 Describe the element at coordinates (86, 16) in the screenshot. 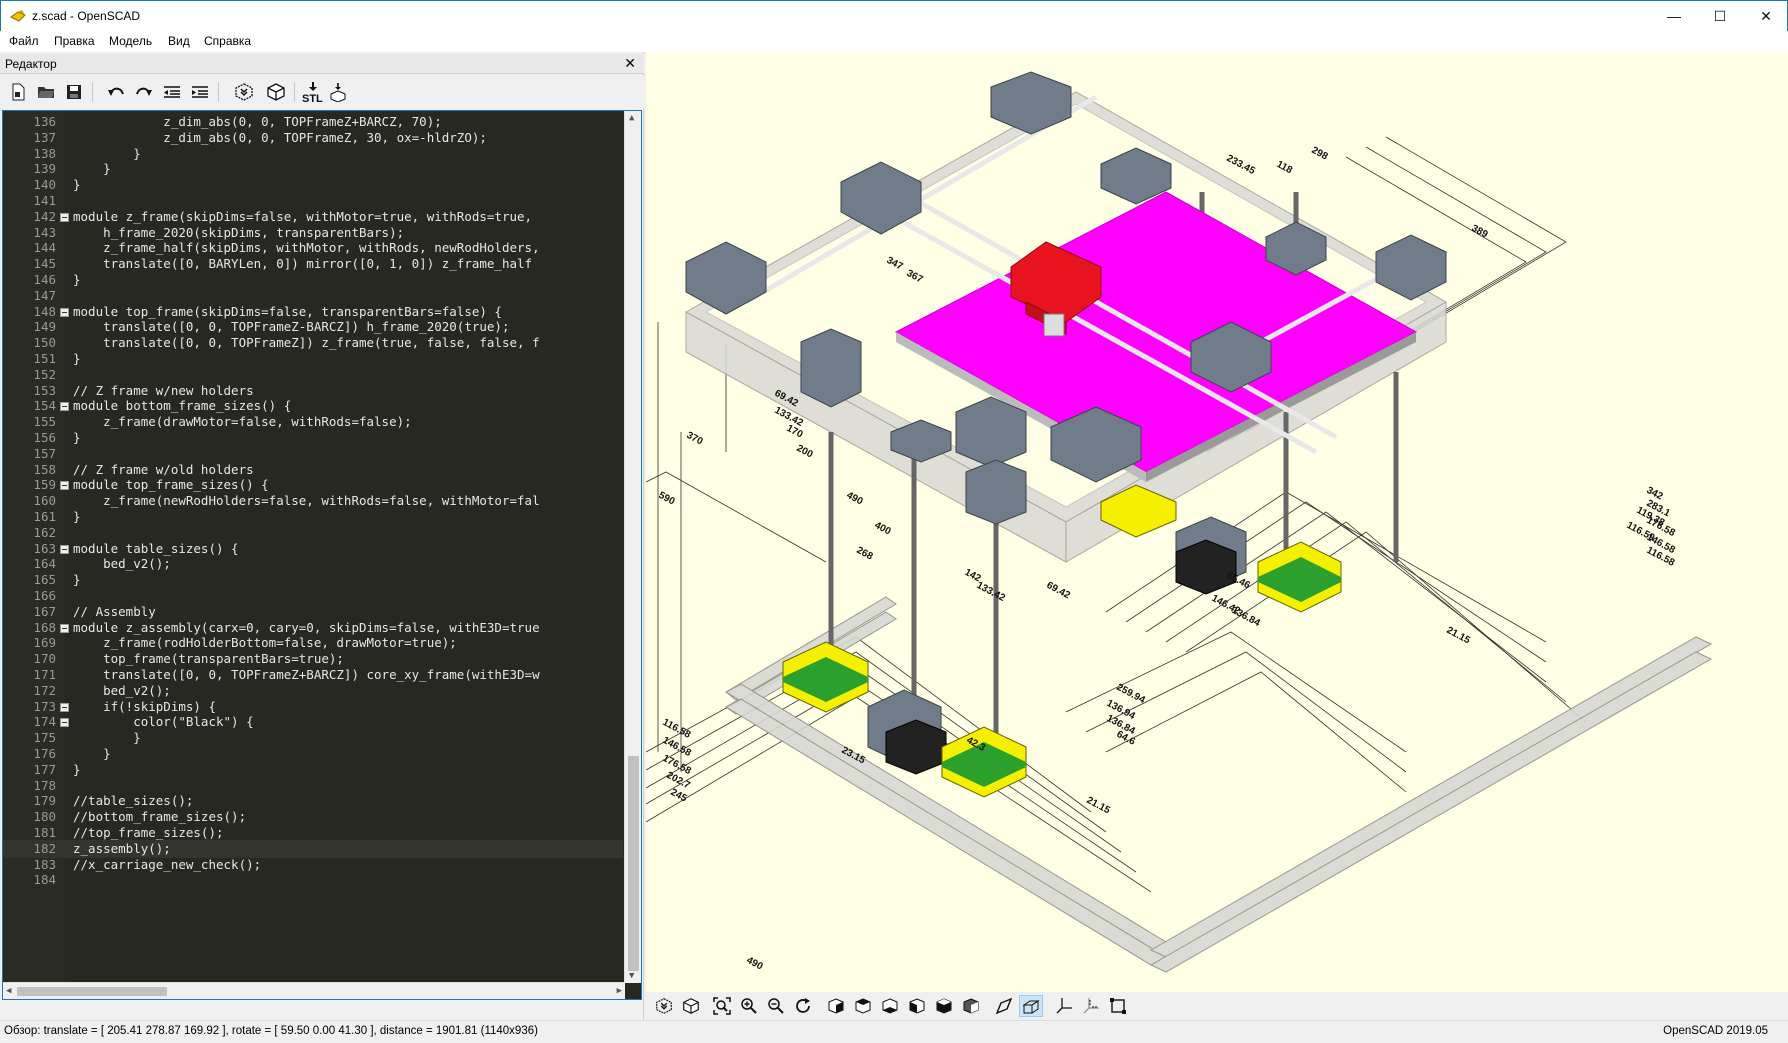

I see `window-title: z.scad - OpenSCAD` at that location.